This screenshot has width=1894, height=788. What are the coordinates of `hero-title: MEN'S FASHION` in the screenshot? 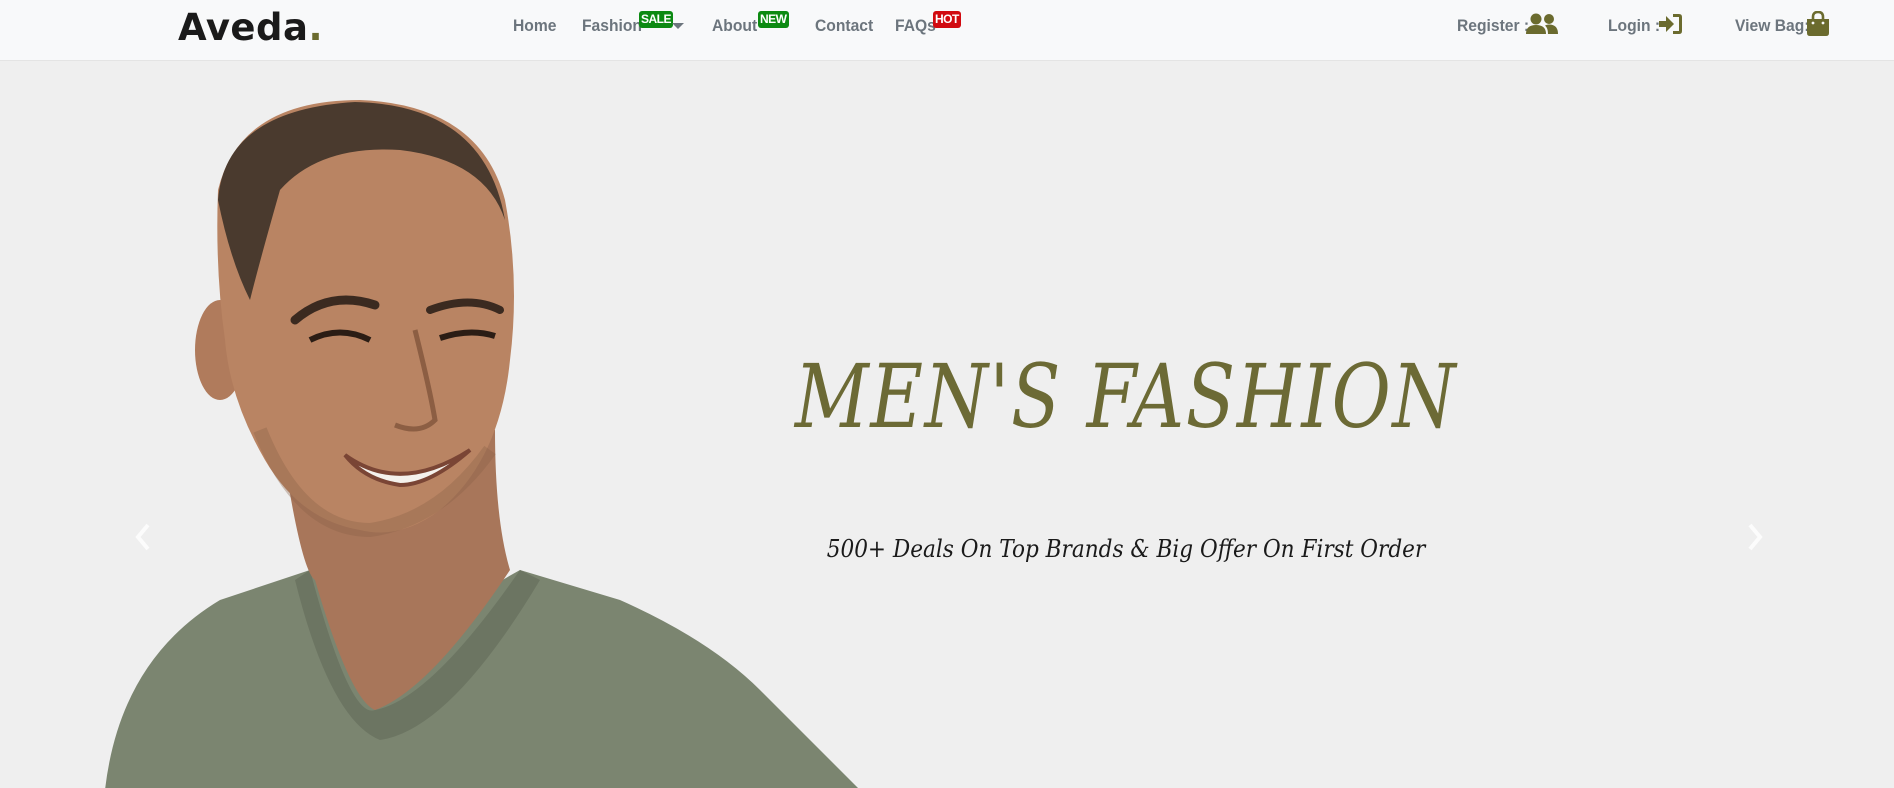 It's located at (1126, 396).